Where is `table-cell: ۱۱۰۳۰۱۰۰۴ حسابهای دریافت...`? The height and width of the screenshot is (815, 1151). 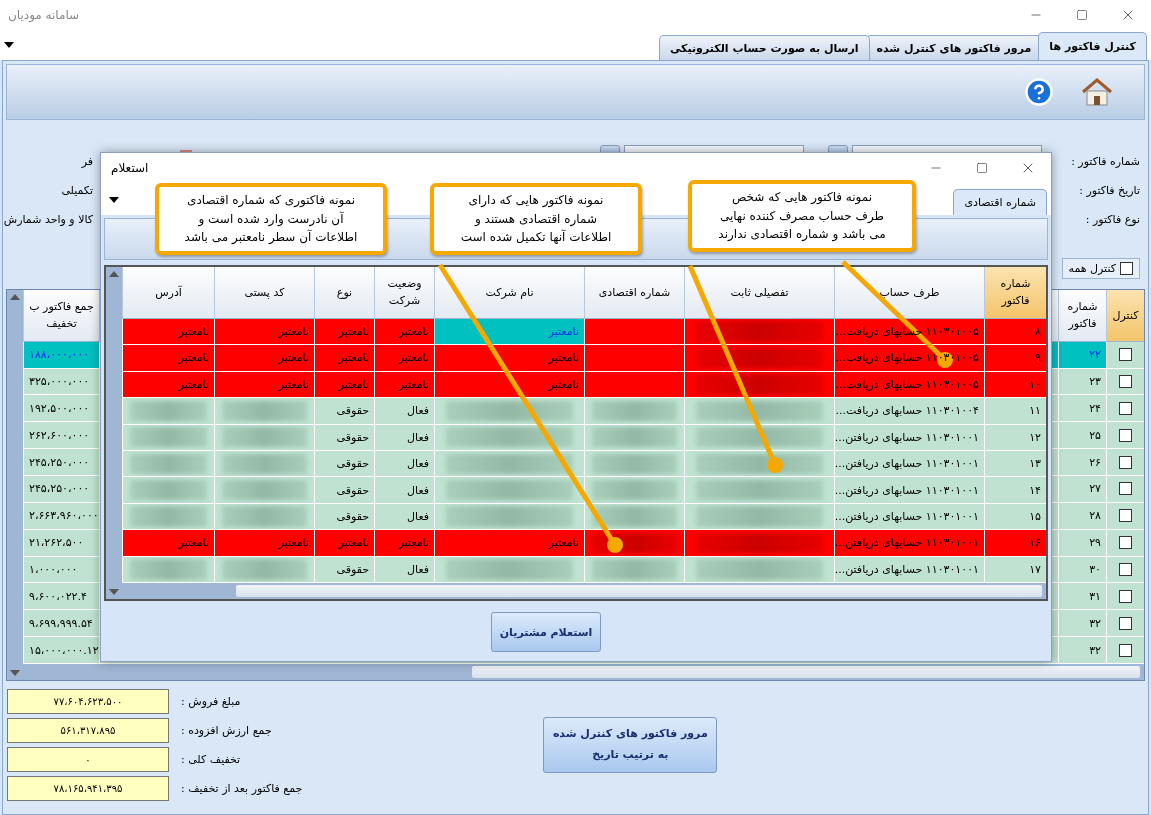 table-cell: ۱۱۰۳۰۱۰۰۴ حسابهای دریافت... is located at coordinates (909, 411).